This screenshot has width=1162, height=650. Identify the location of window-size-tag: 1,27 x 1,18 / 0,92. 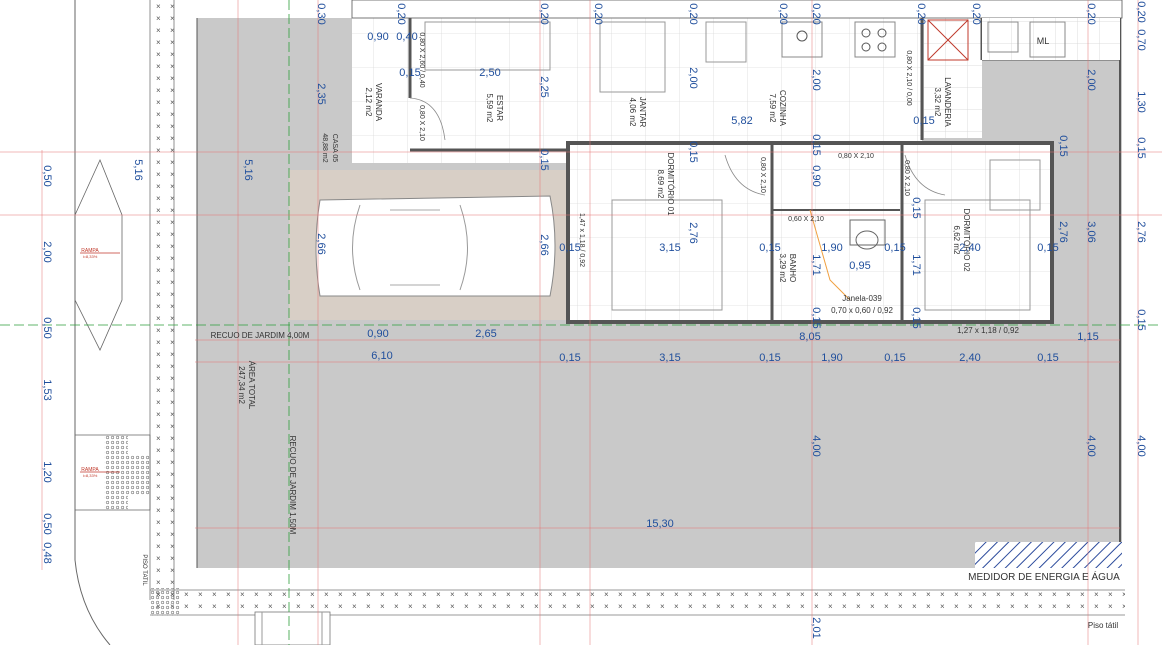
(988, 330).